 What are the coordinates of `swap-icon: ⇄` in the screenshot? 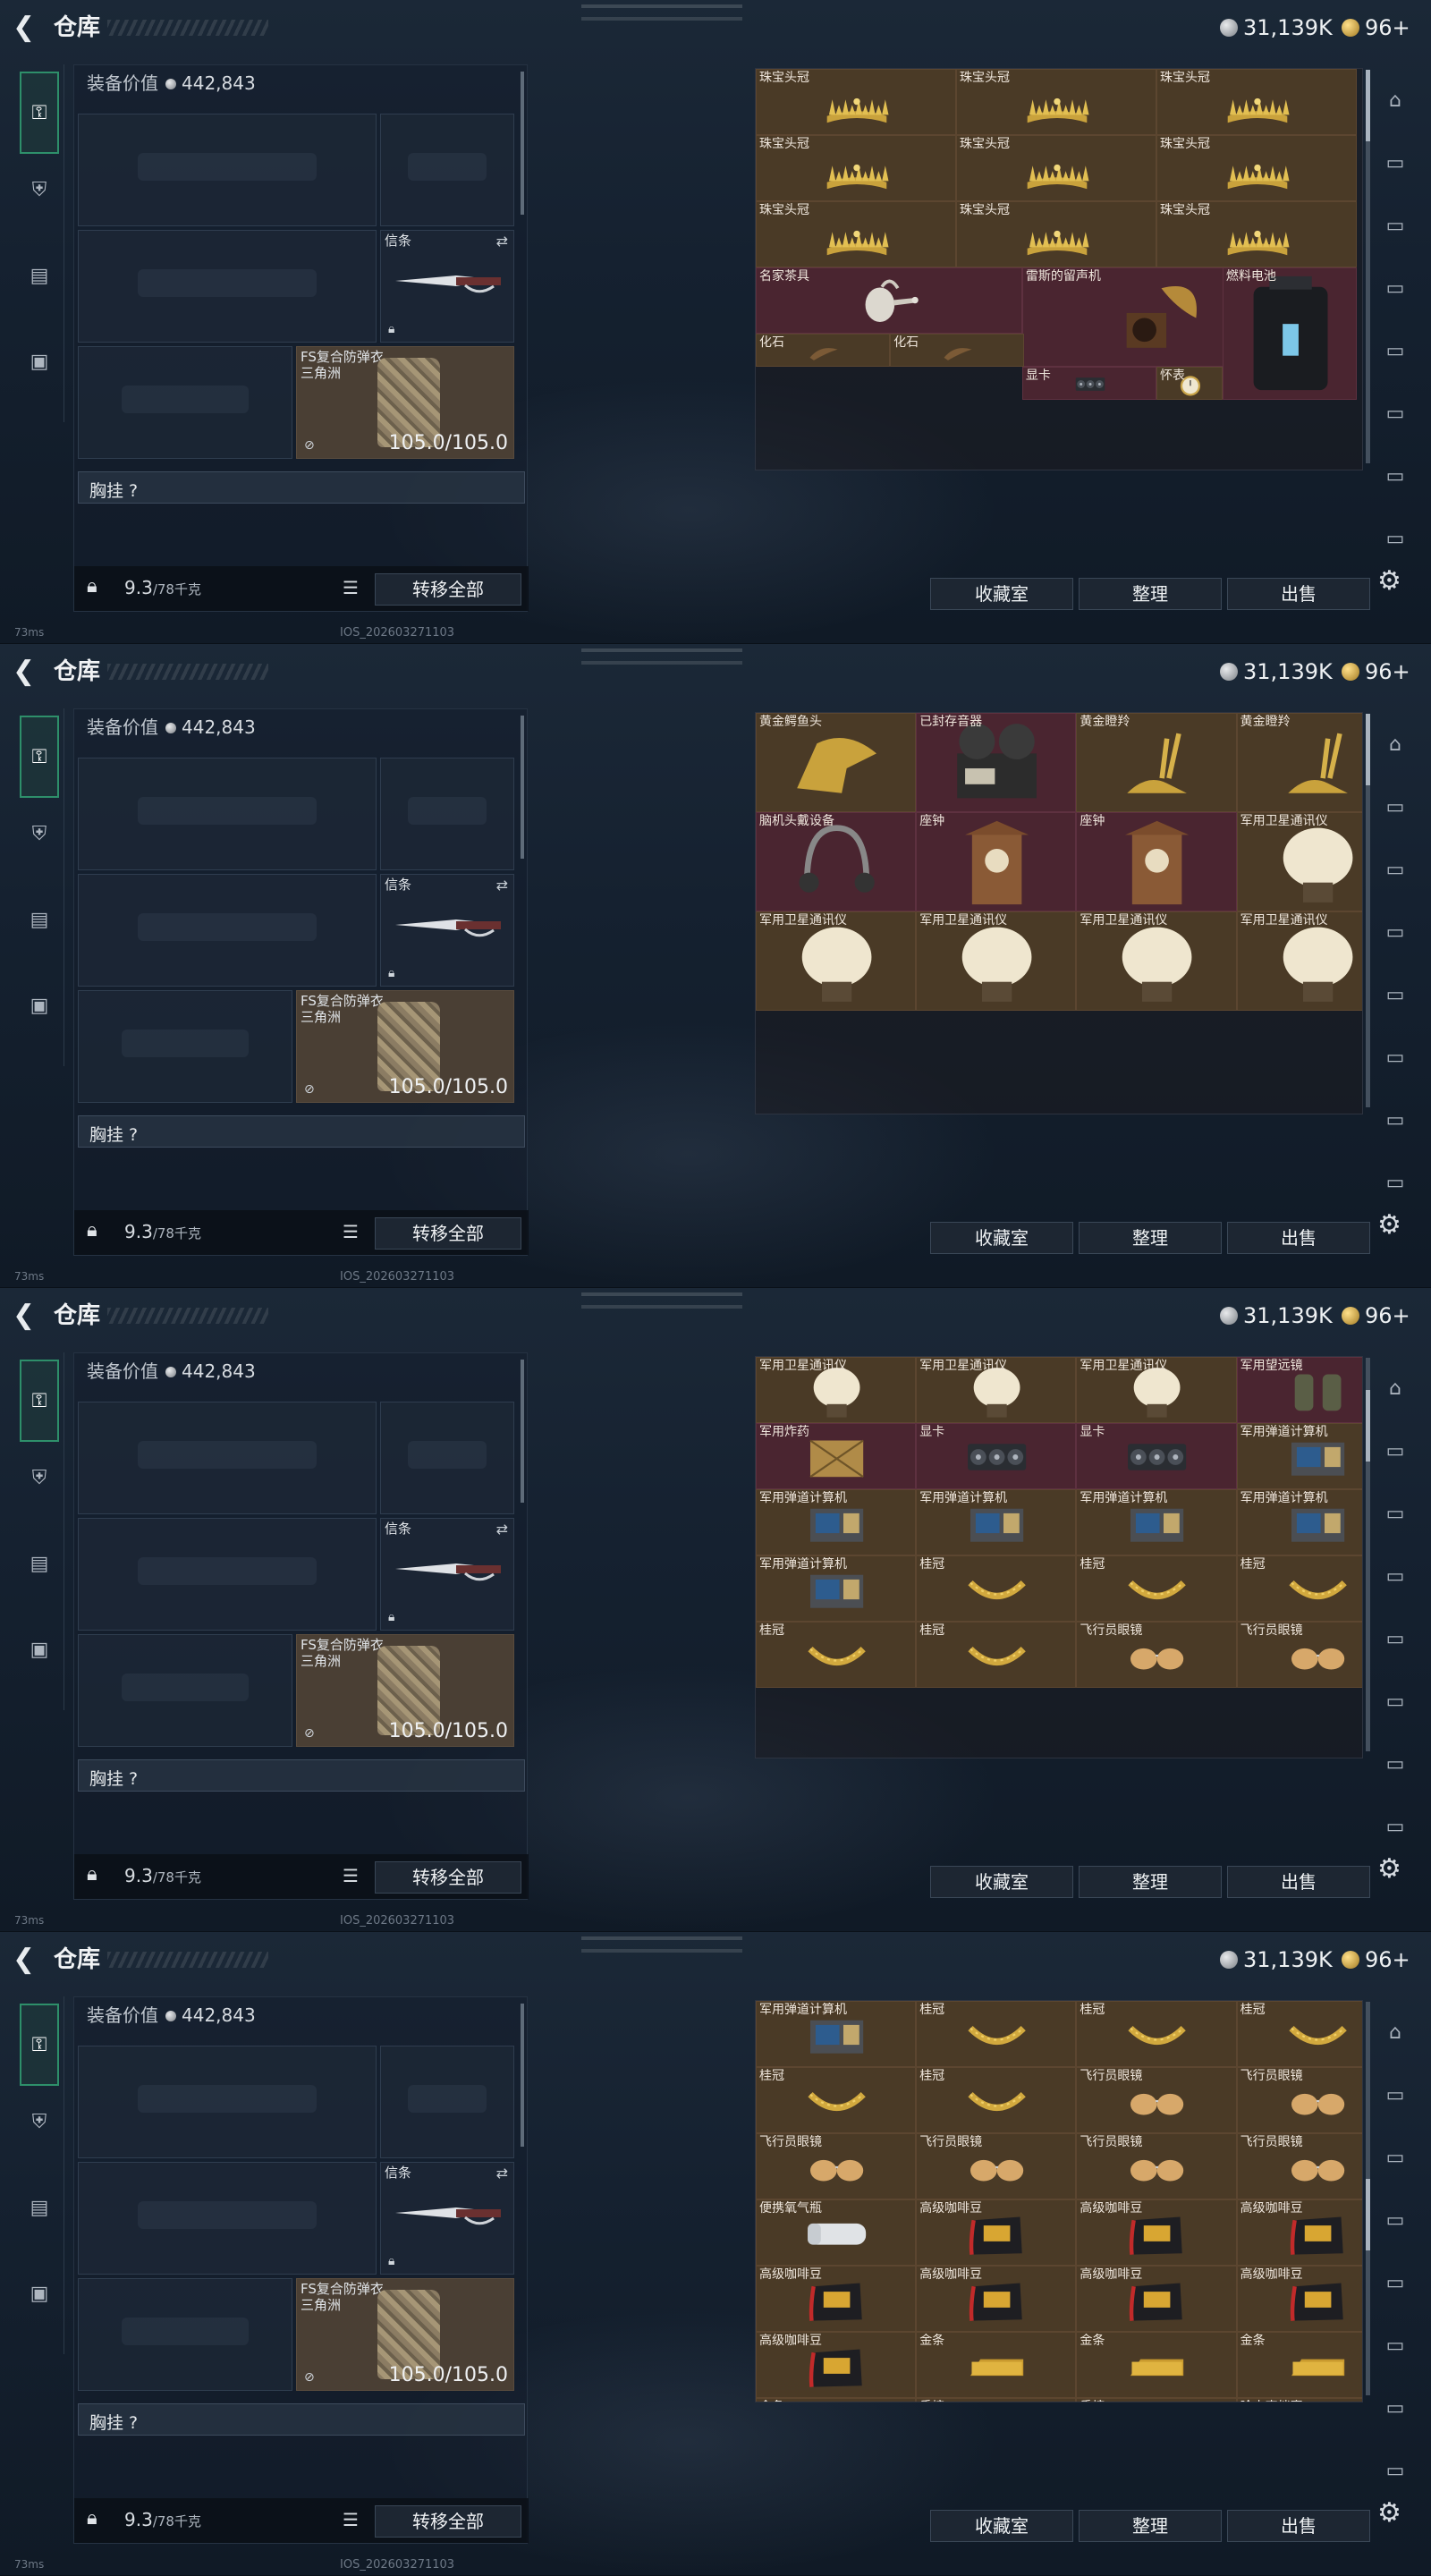 It's located at (502, 885).